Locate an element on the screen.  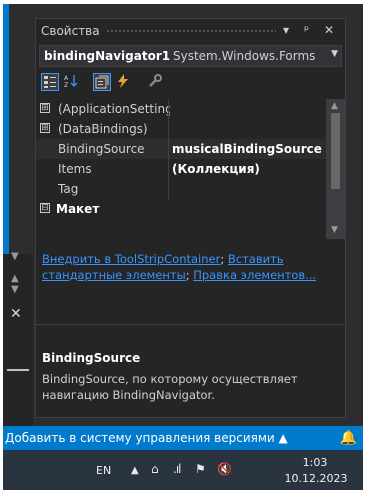
object-selector-dropdown: bindingNavigator1 System.Windows.Forms ▼ is located at coordinates (190, 56).